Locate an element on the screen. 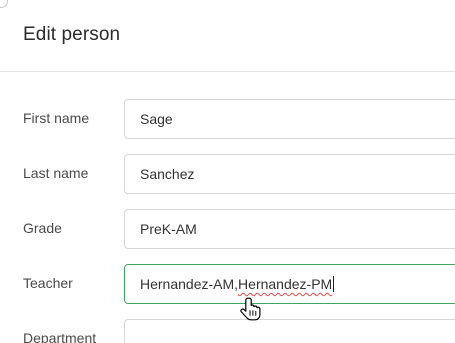  first-name-value: Sage is located at coordinates (156, 119).